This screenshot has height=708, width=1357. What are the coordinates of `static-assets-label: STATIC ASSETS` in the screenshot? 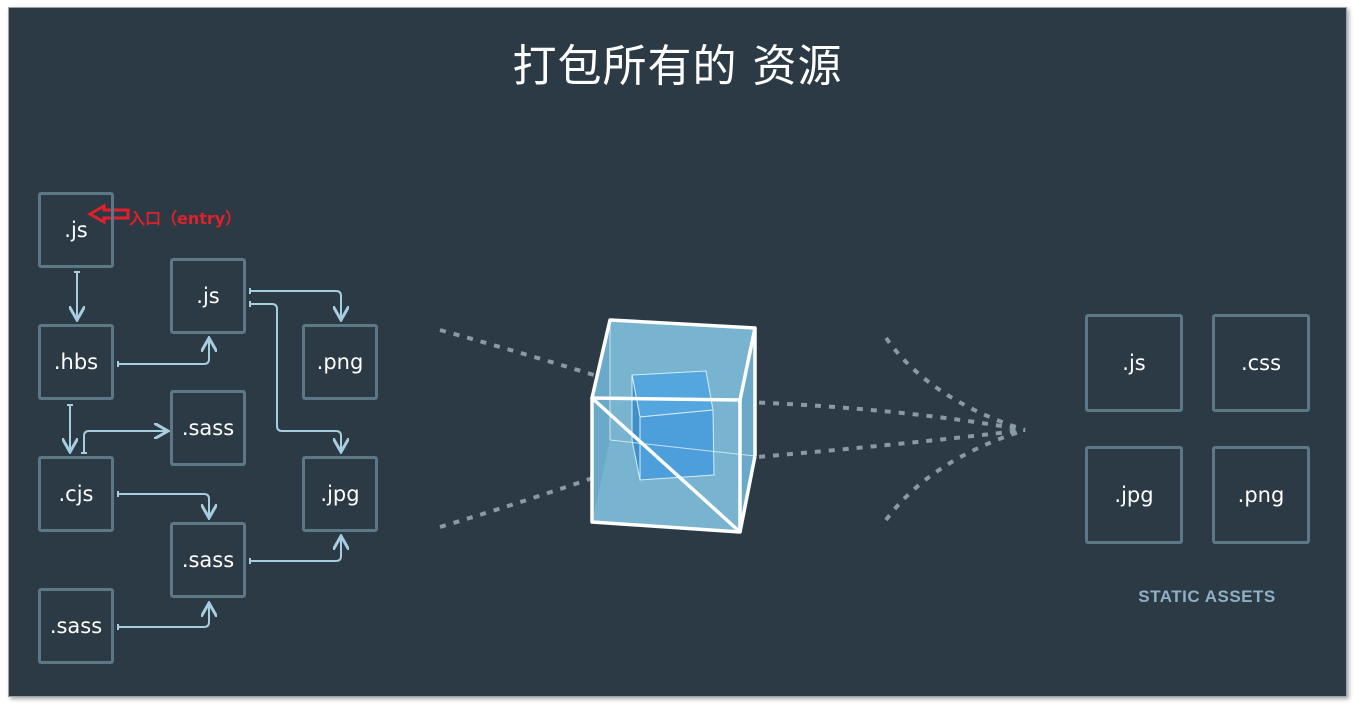 It's located at (1207, 596).